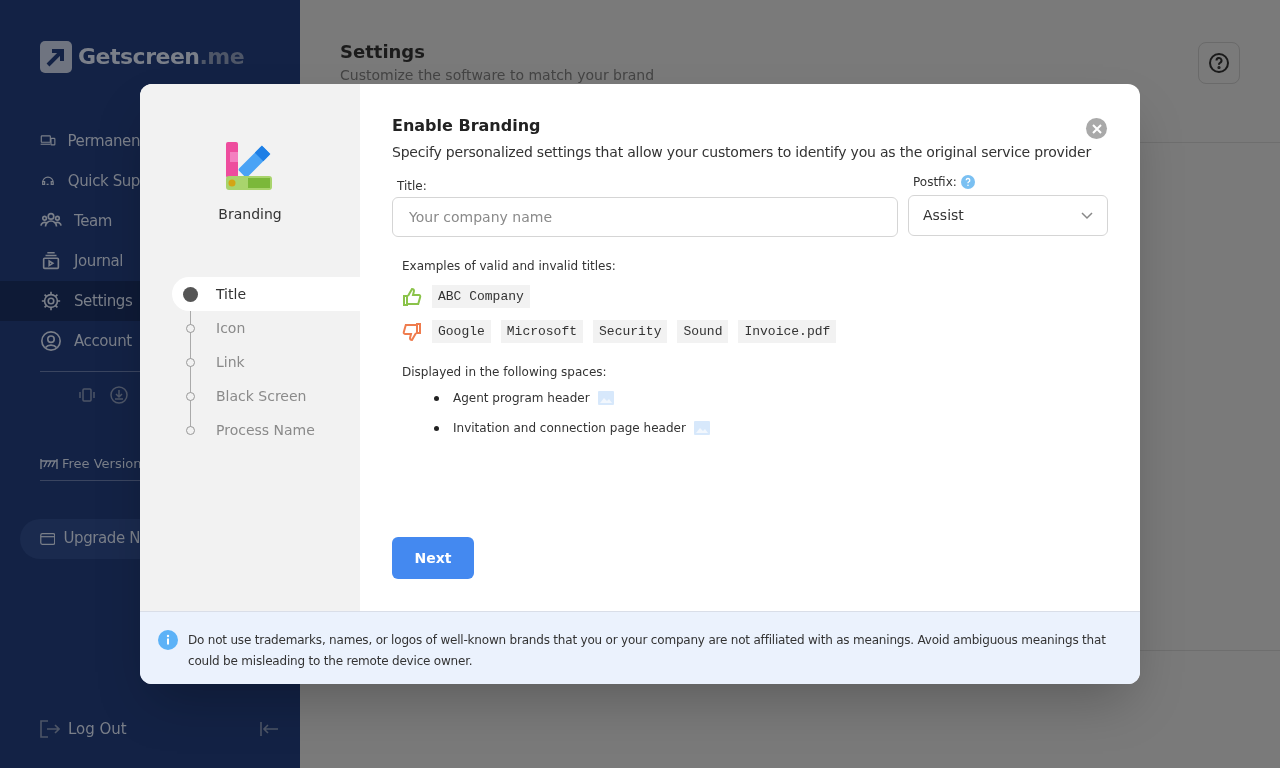 The width and height of the screenshot is (1280, 768). What do you see at coordinates (250, 214) in the screenshot?
I see `section-label: Branding` at bounding box center [250, 214].